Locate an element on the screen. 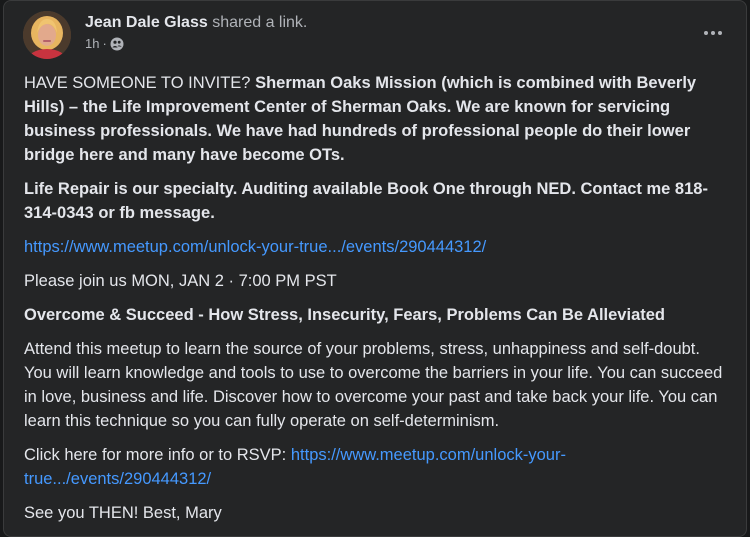 The image size is (750, 537). more-options-button is located at coordinates (713, 33).